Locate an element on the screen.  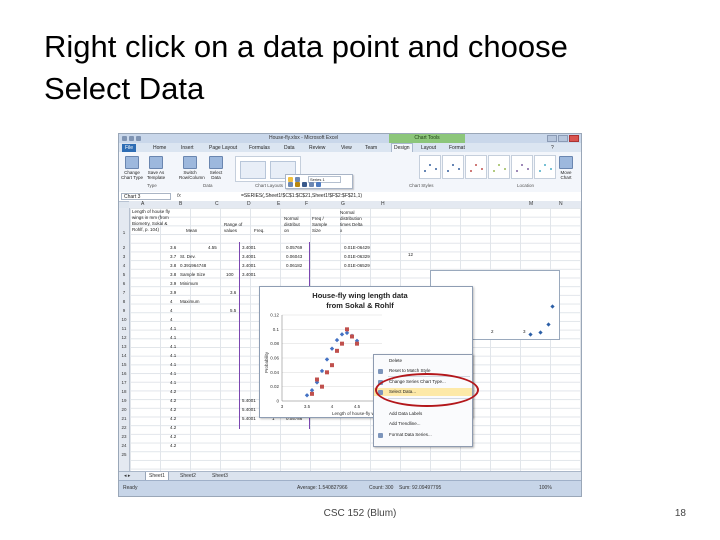
cell-f1: Sample is located at coordinates (319, 224).